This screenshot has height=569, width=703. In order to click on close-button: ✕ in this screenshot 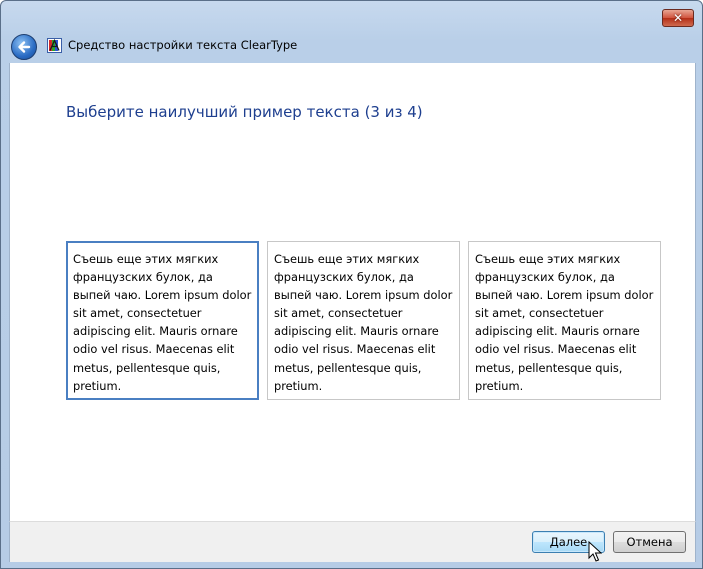, I will do `click(678, 18)`.